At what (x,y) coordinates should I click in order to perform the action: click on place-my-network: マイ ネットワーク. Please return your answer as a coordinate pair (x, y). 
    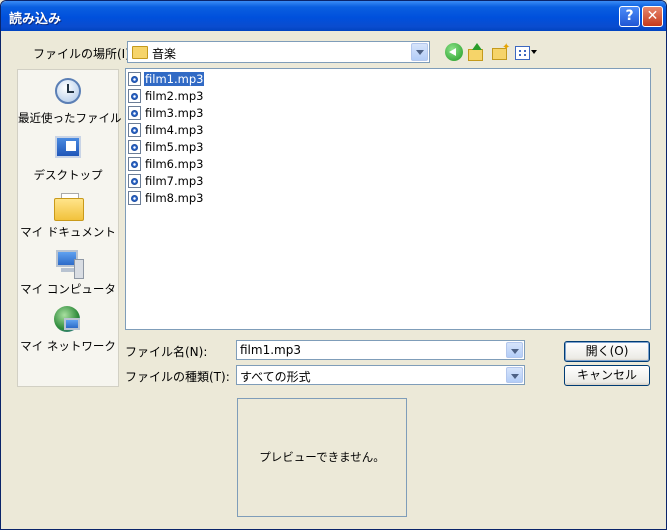
    Looking at the image, I should click on (68, 329).